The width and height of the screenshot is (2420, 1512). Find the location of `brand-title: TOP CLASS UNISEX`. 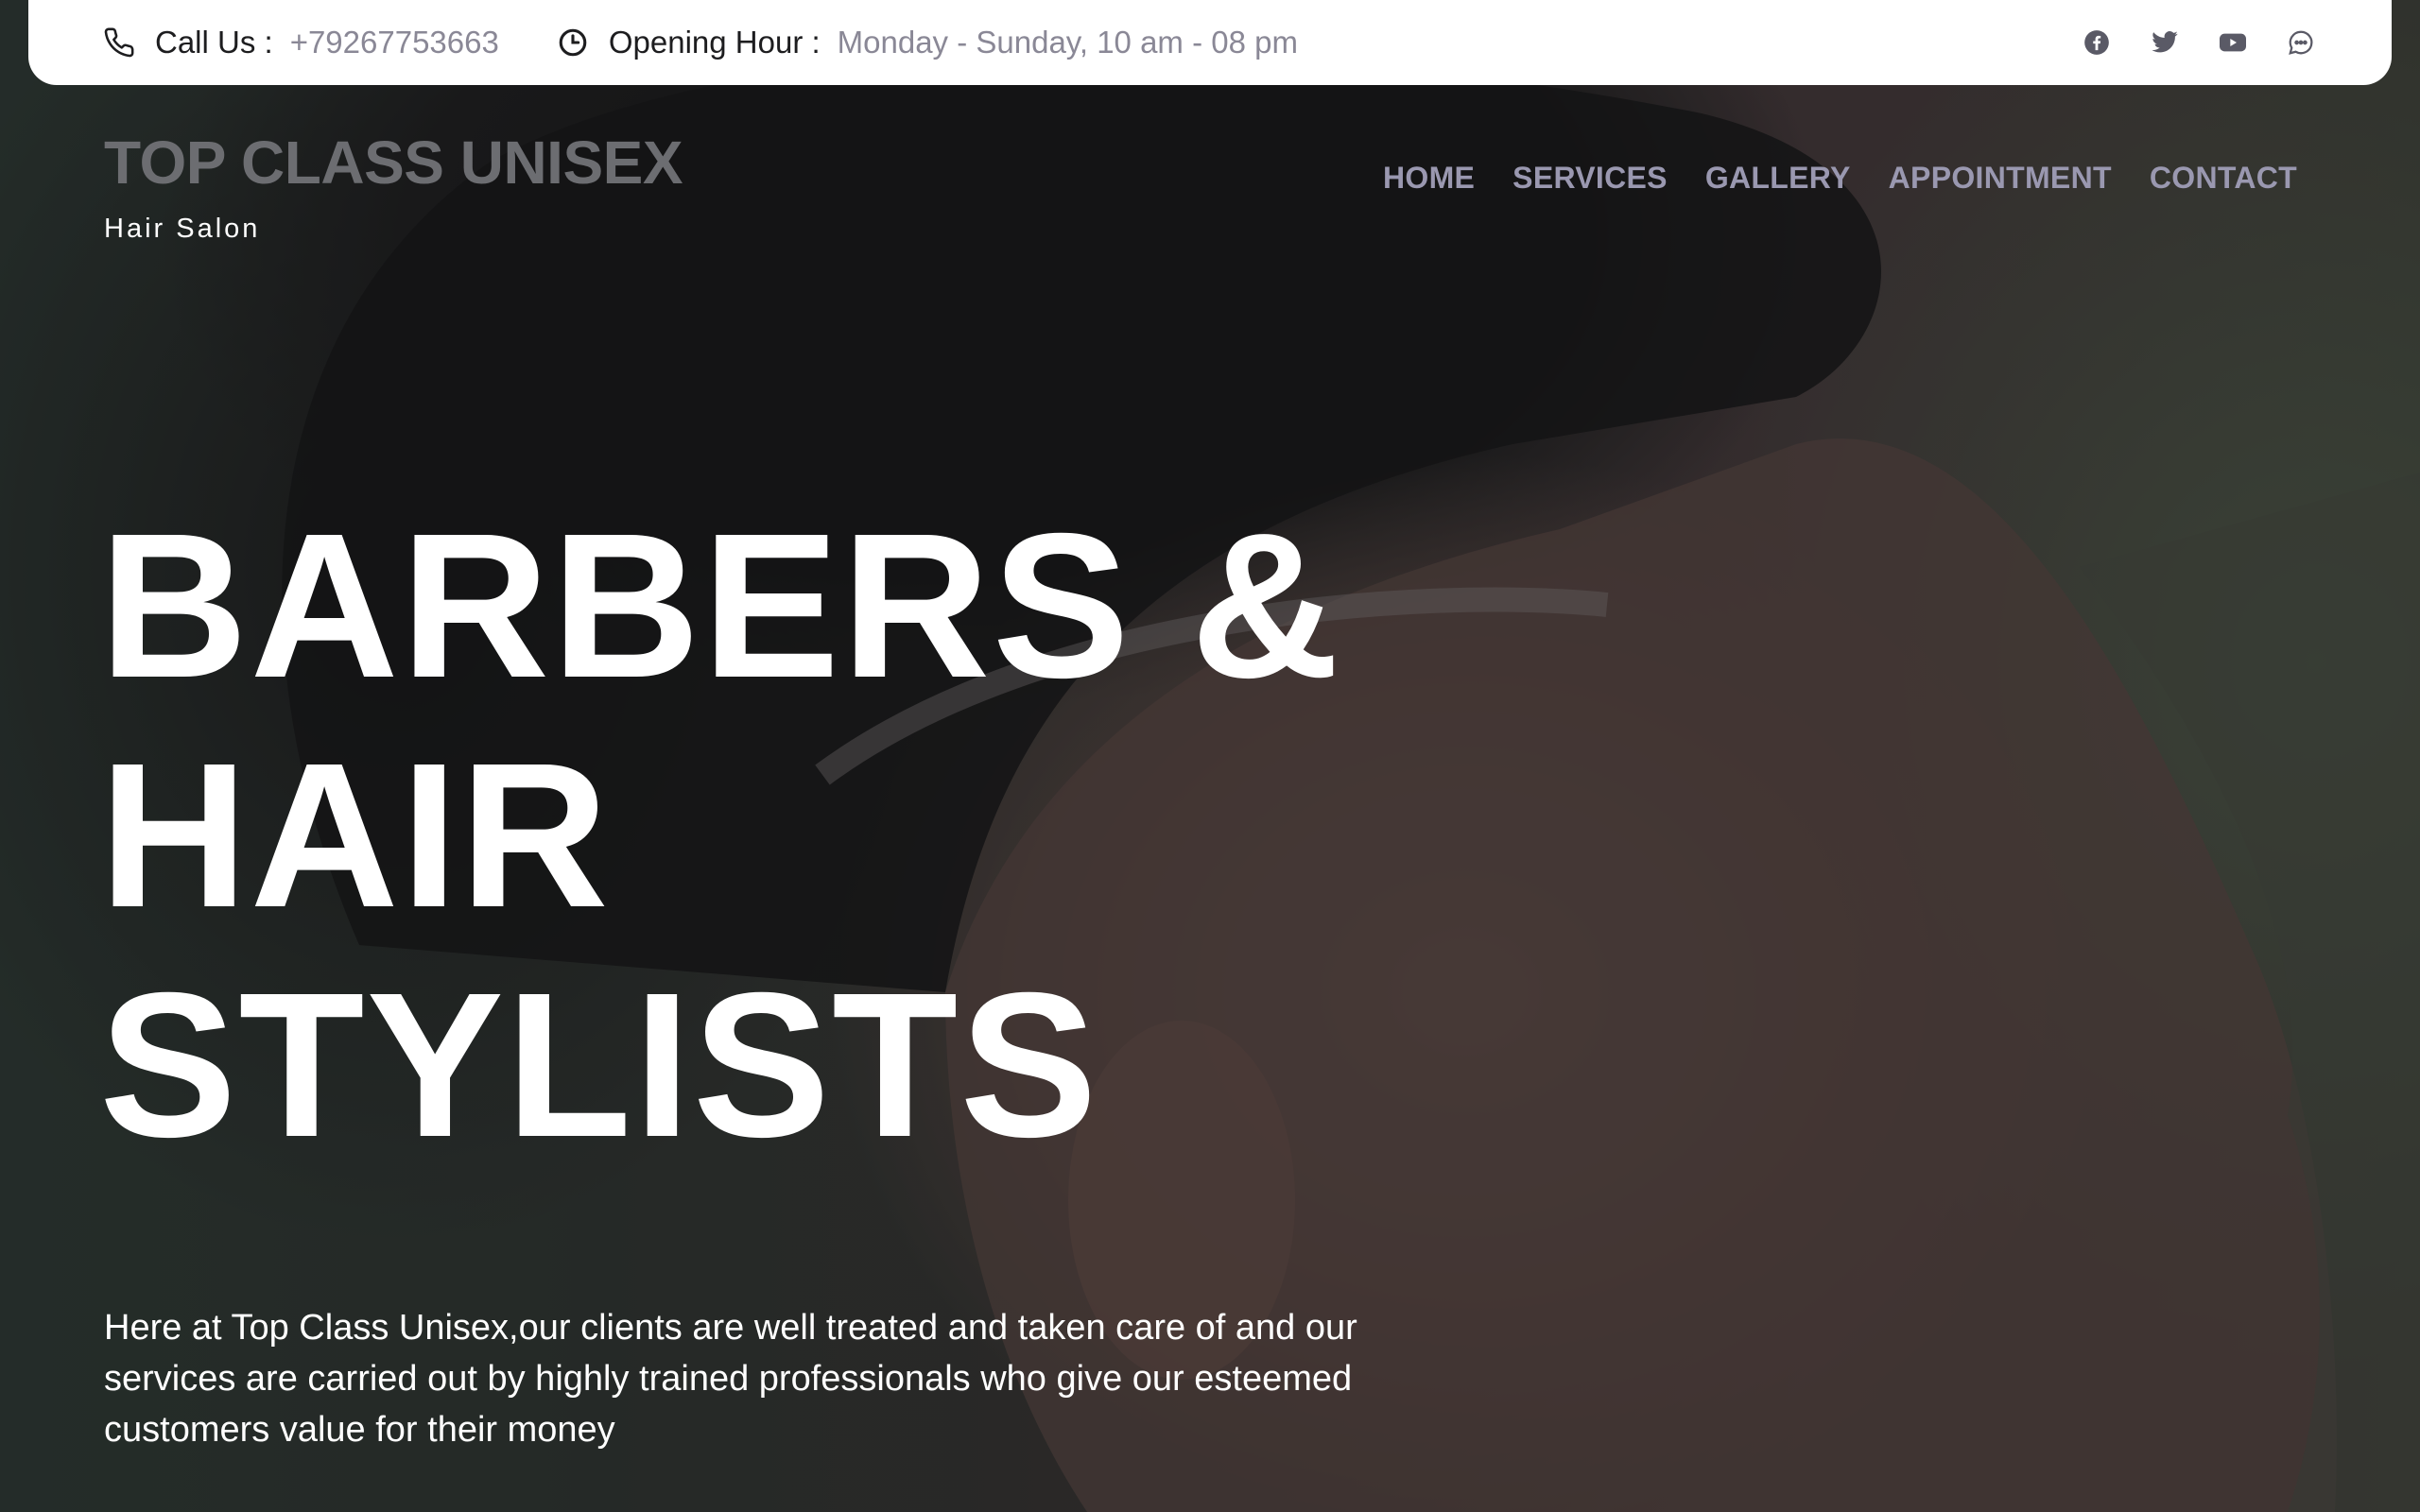

brand-title: TOP CLASS UNISEX is located at coordinates (393, 163).